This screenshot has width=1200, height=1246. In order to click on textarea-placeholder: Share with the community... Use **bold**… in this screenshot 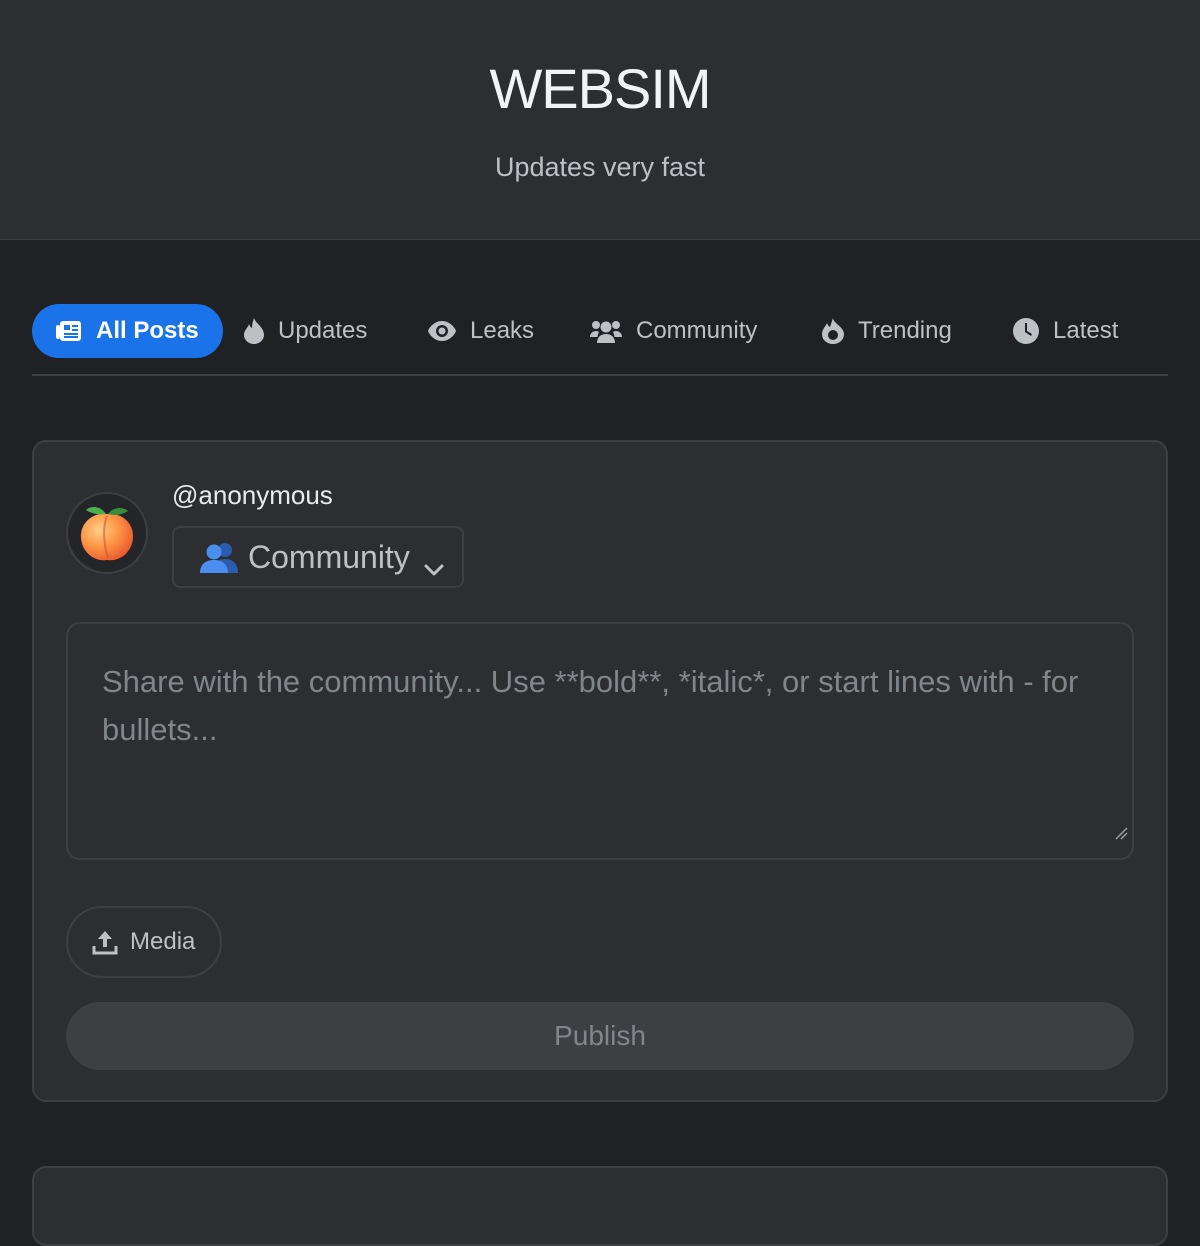, I will do `click(590, 705)`.